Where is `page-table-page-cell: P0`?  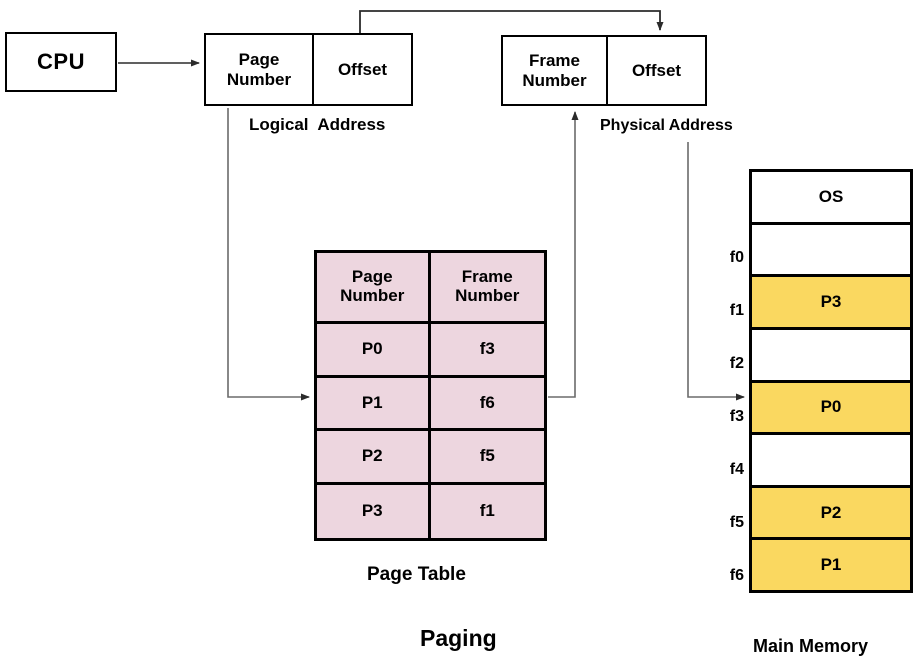
page-table-page-cell: P0 is located at coordinates (374, 349).